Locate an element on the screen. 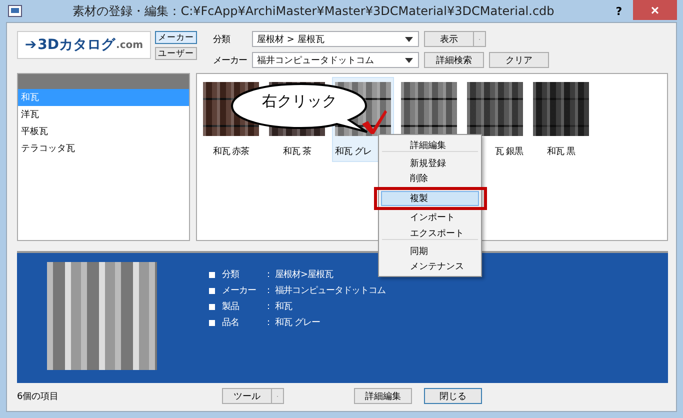 The height and width of the screenshot is (418, 683). menu-item: インポート is located at coordinates (430, 217).